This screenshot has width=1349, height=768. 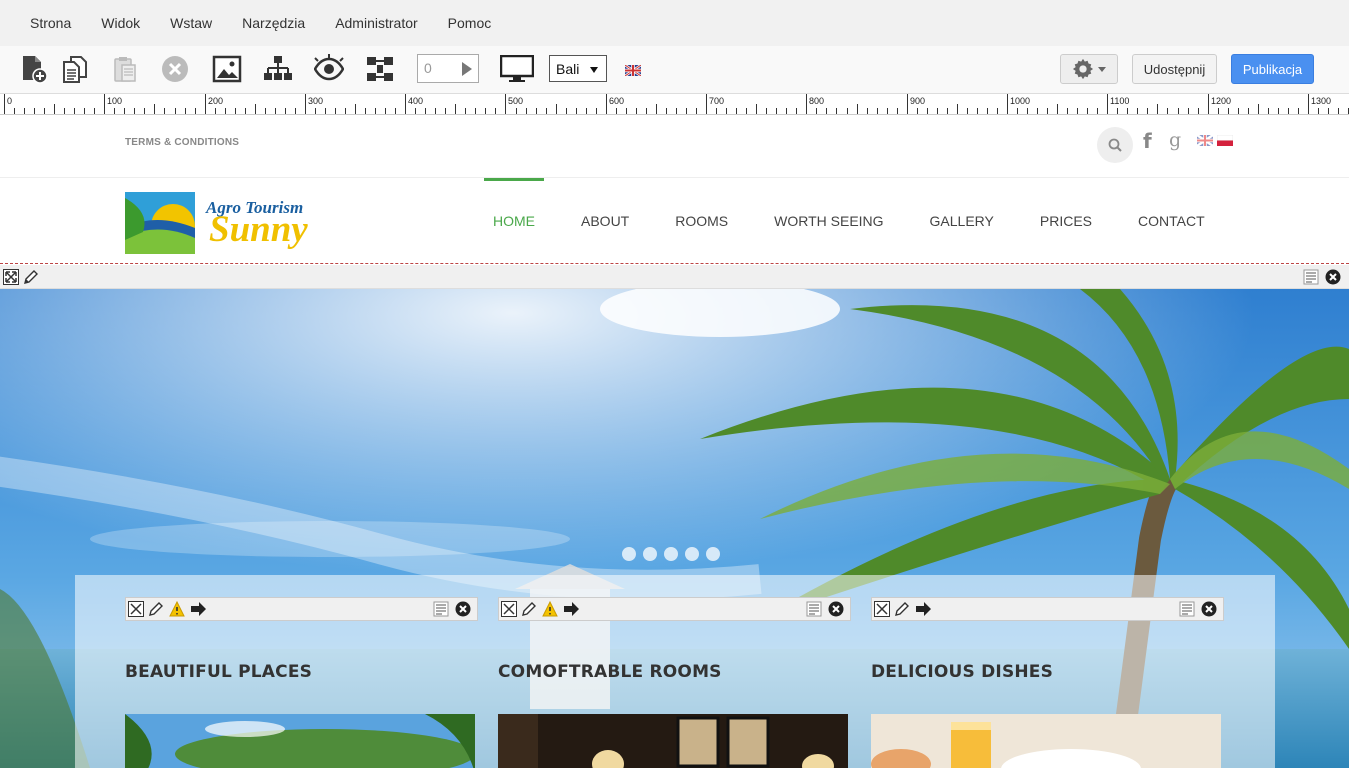 I want to click on nav-about: ABOUT, so click(x=605, y=221).